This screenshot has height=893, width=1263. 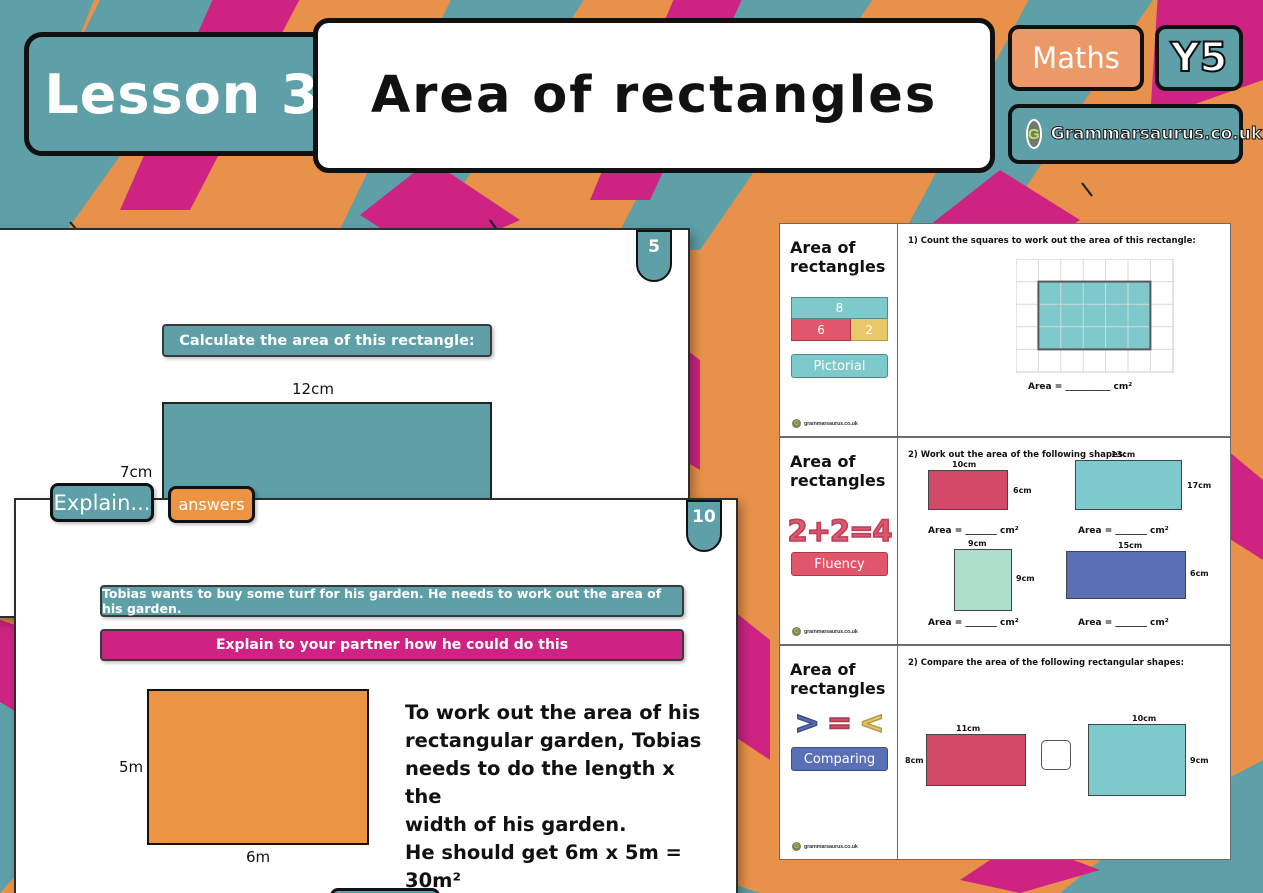 What do you see at coordinates (1080, 387) in the screenshot?
I see `worksheet-answer-line: Area = __________ cm²` at bounding box center [1080, 387].